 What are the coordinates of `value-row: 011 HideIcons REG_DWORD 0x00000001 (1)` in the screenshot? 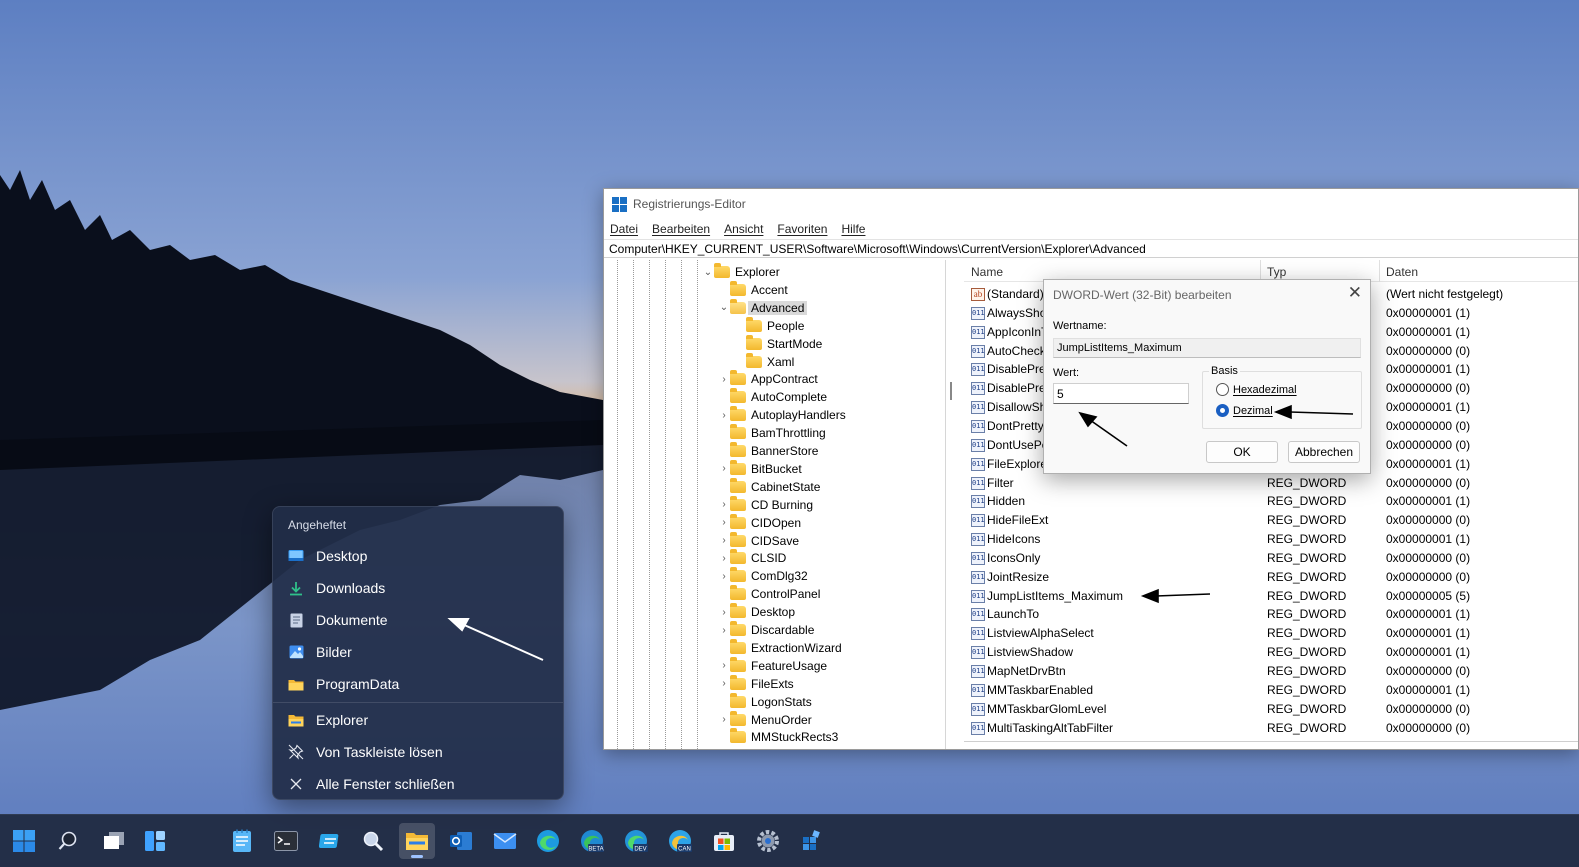 It's located at (1271, 539).